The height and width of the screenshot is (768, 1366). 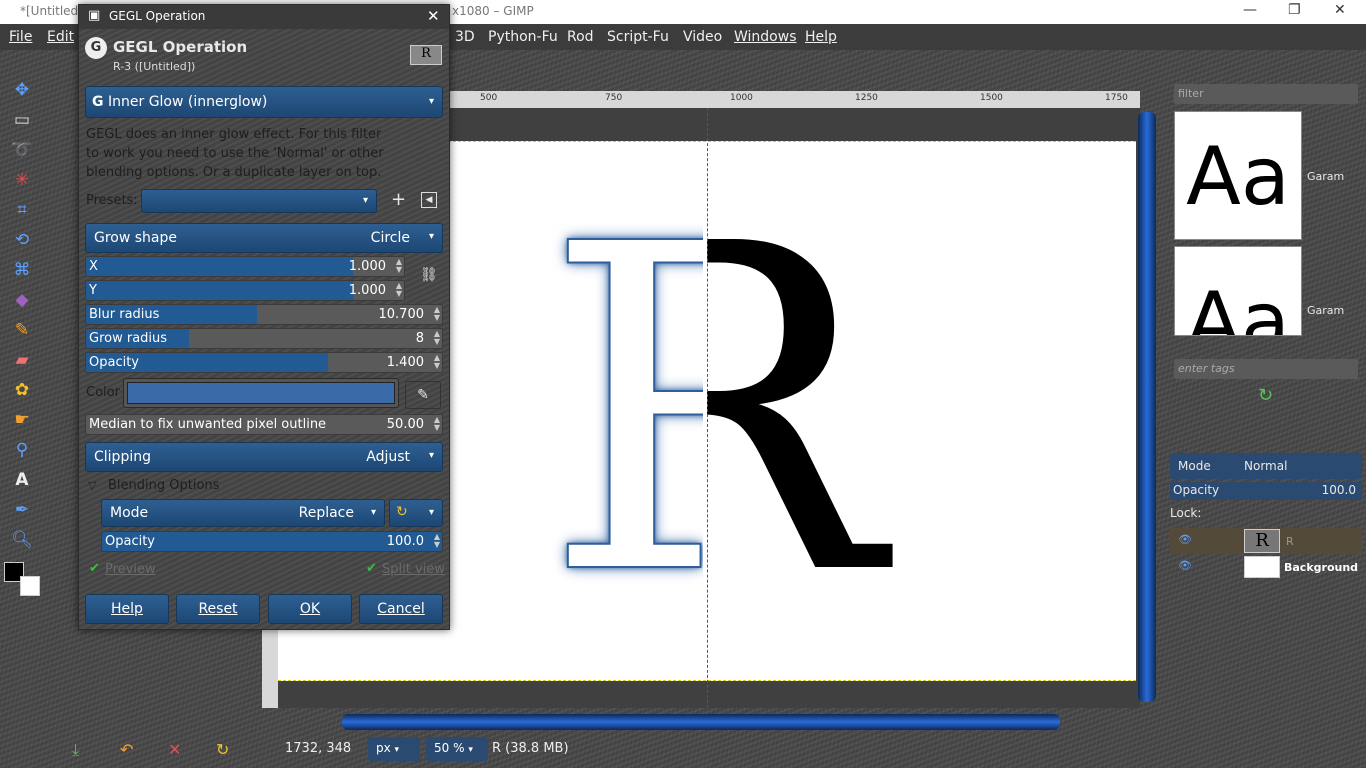 I want to click on warp-icon: ⌘, so click(x=22, y=270).